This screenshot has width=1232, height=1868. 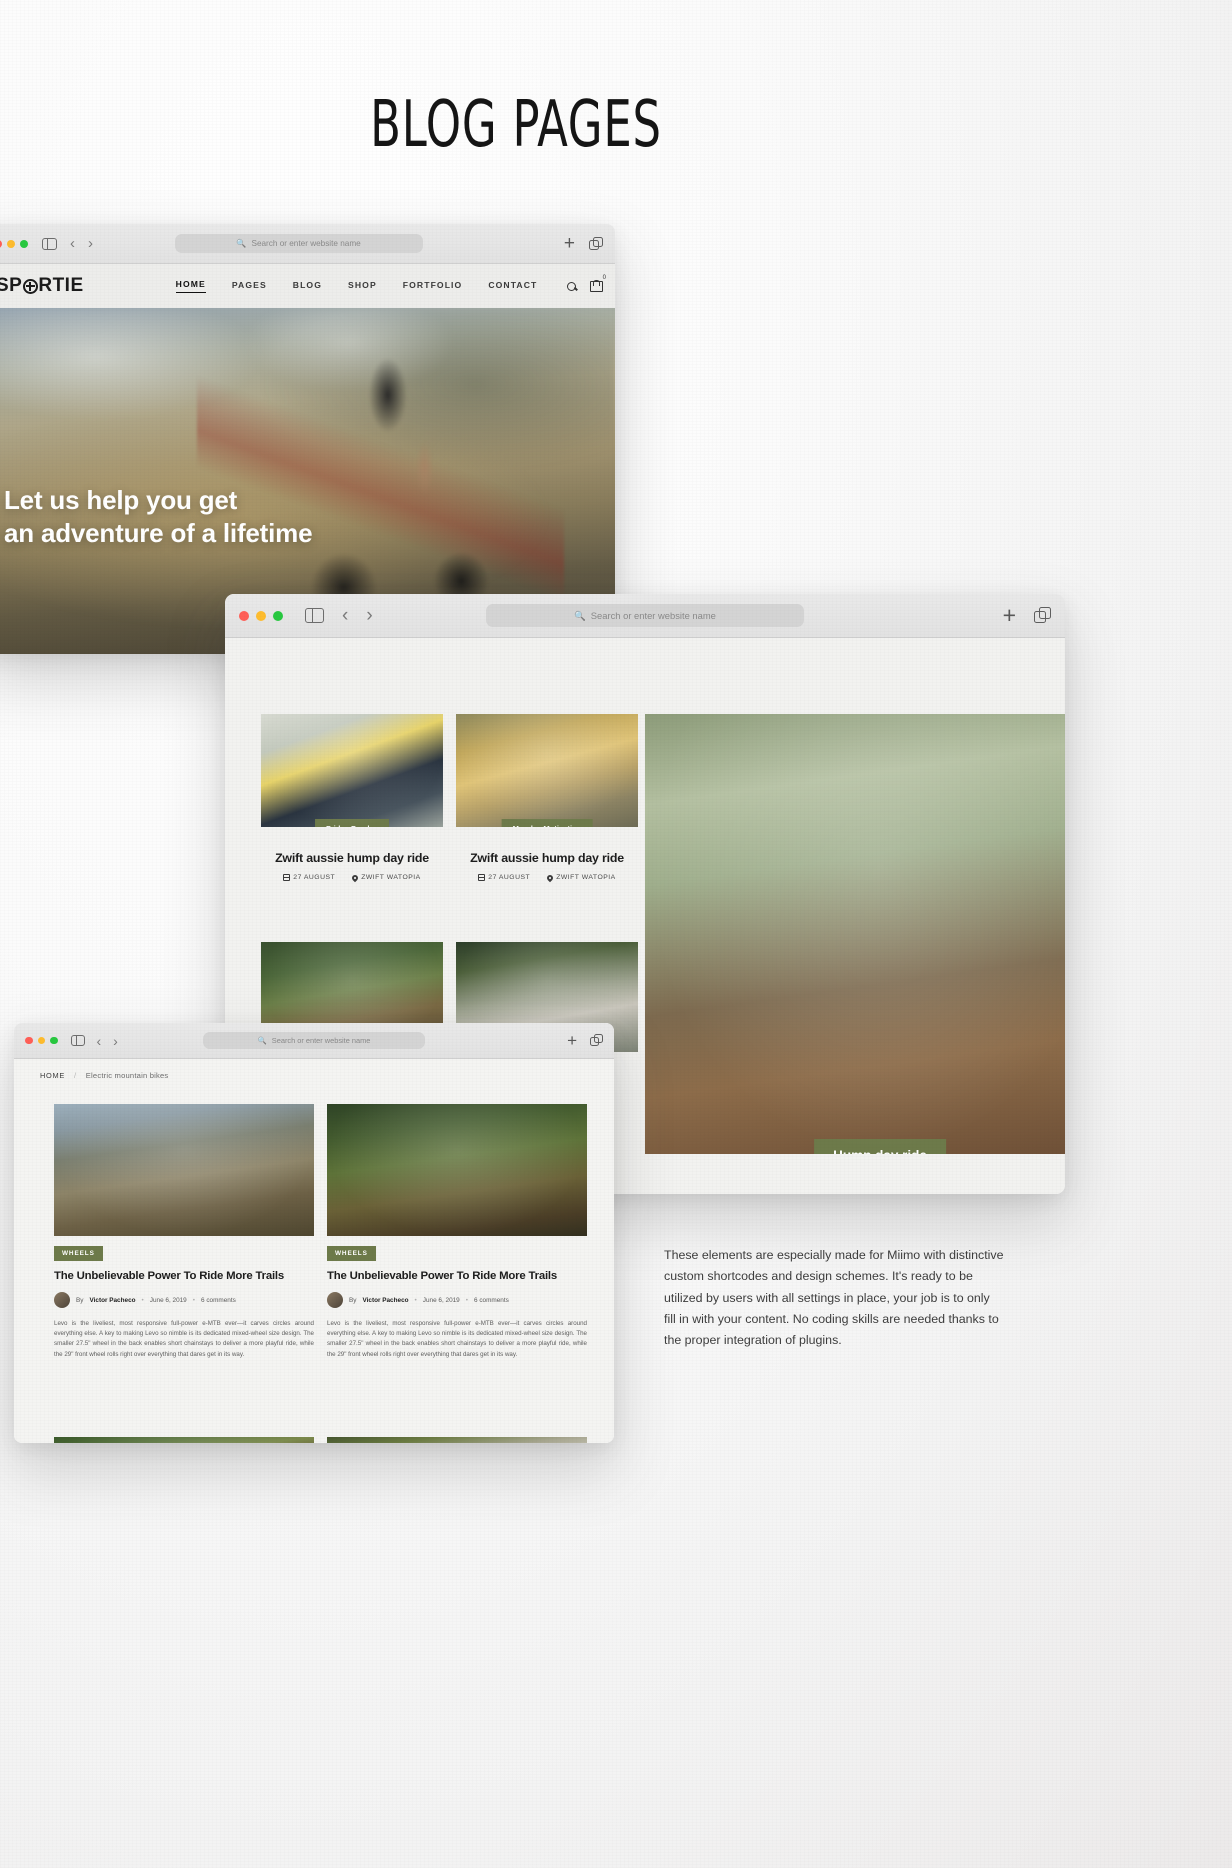 I want to click on nav-item-blog: BLOG, so click(x=307, y=286).